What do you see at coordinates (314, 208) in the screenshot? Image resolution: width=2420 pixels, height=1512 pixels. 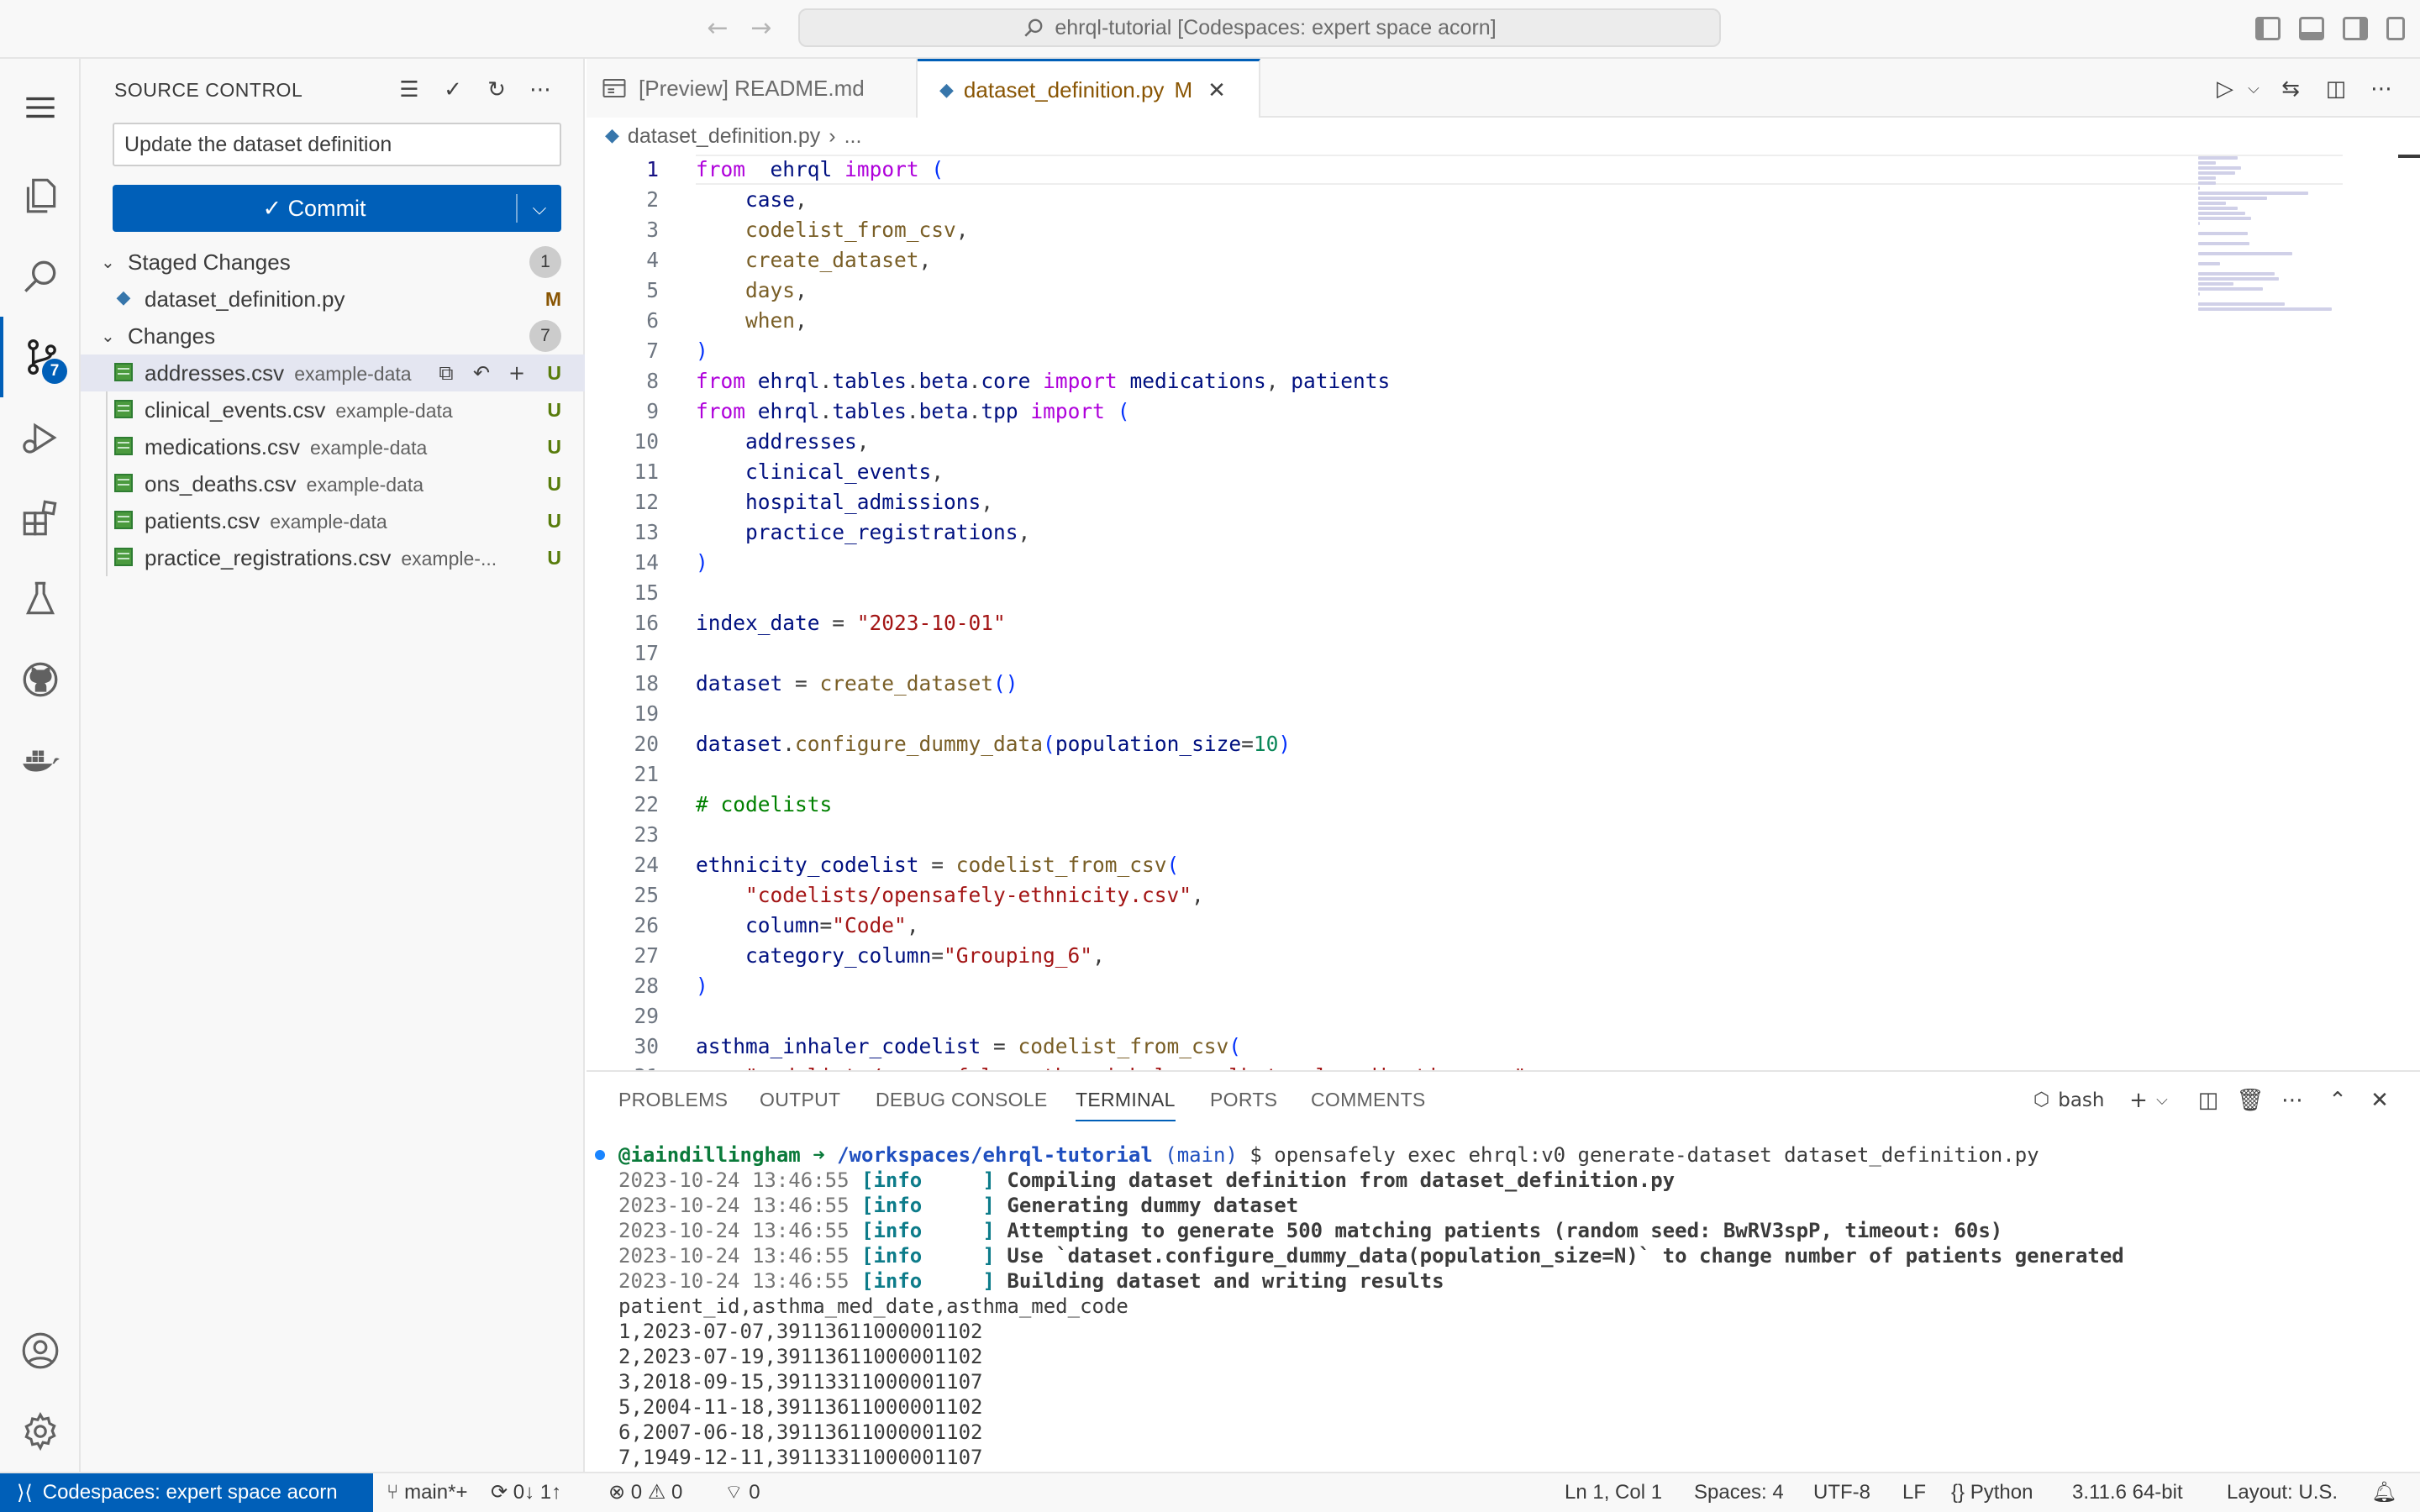 I see `commit-main-button: ✓ Commit` at bounding box center [314, 208].